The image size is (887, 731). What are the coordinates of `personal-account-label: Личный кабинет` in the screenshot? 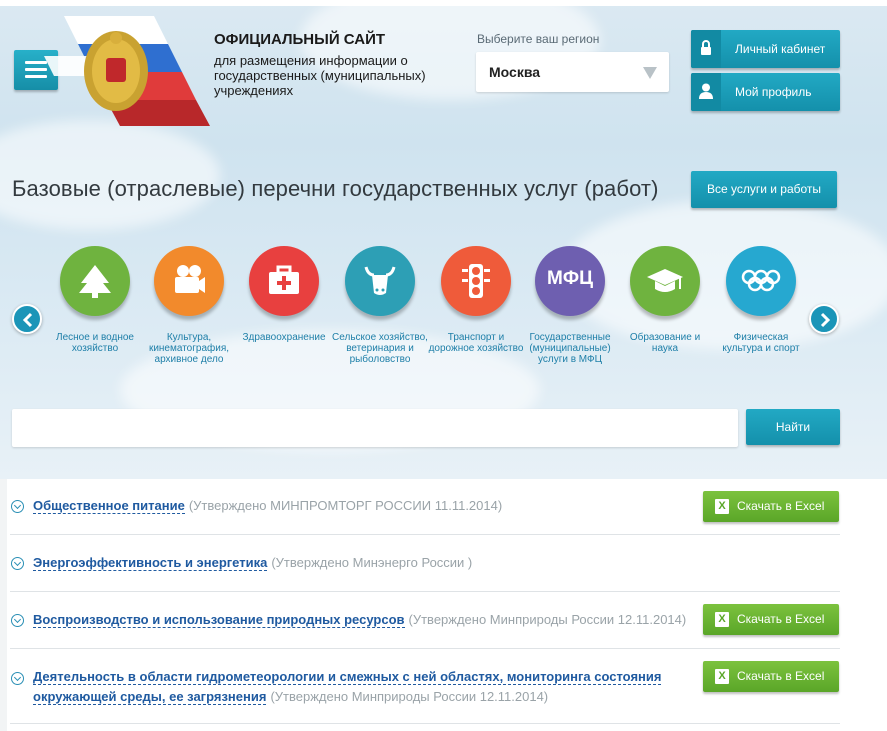 It's located at (780, 49).